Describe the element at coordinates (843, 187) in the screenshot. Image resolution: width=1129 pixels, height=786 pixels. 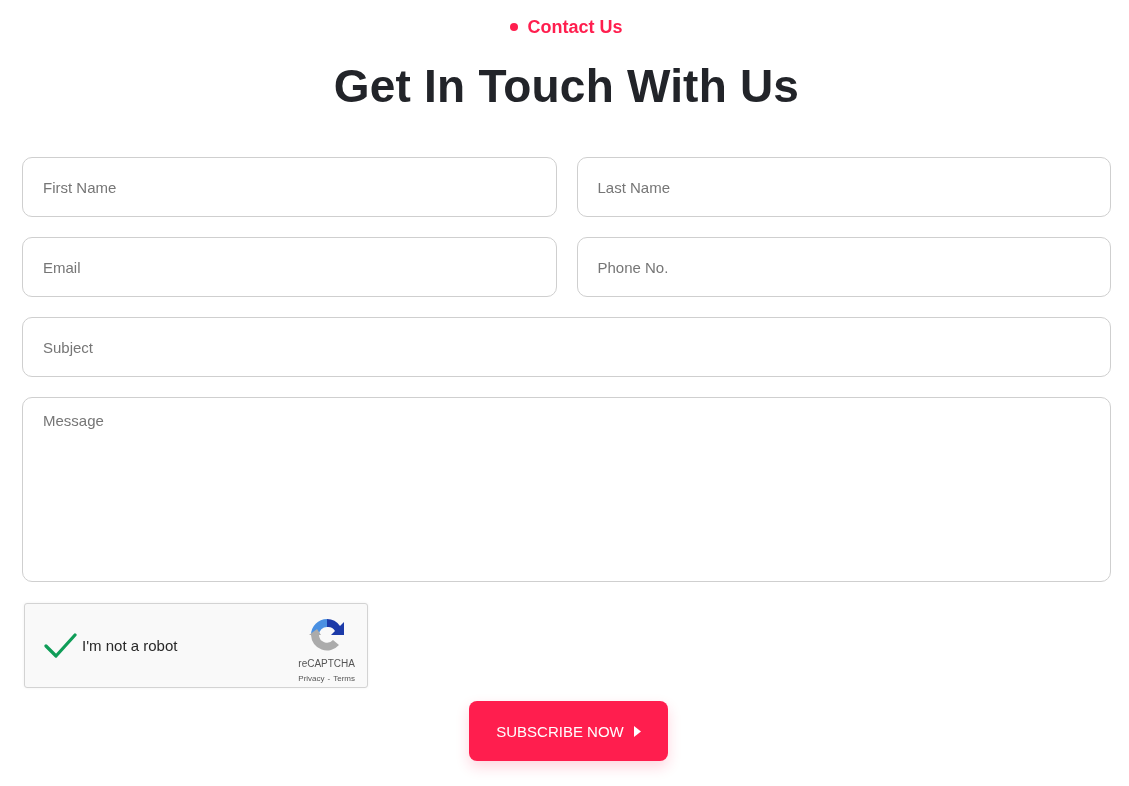
I see `input-field: Last Name` at that location.